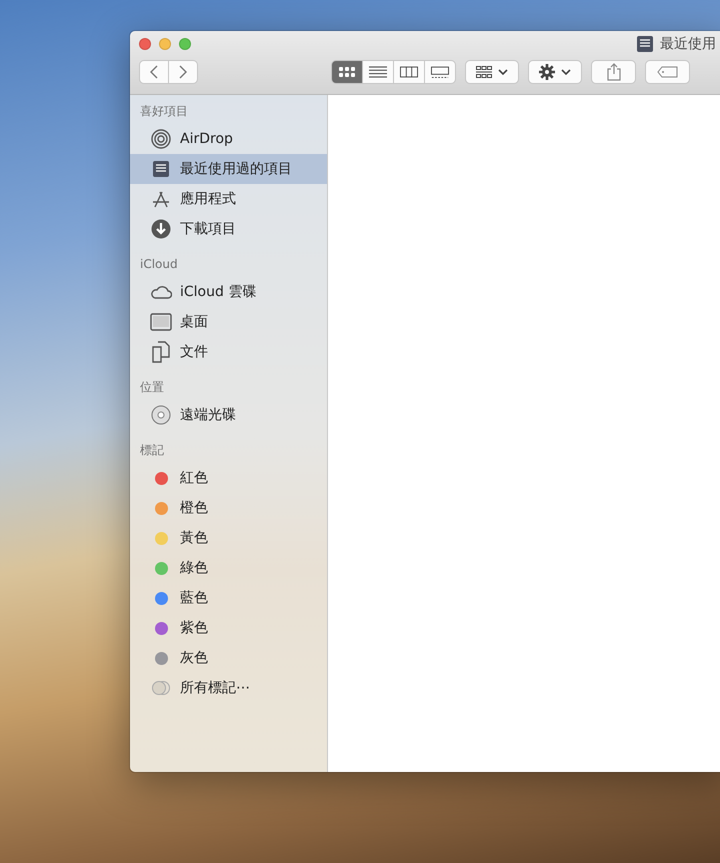 The image size is (720, 863). I want to click on sidebar-heading: iCloud, so click(159, 264).